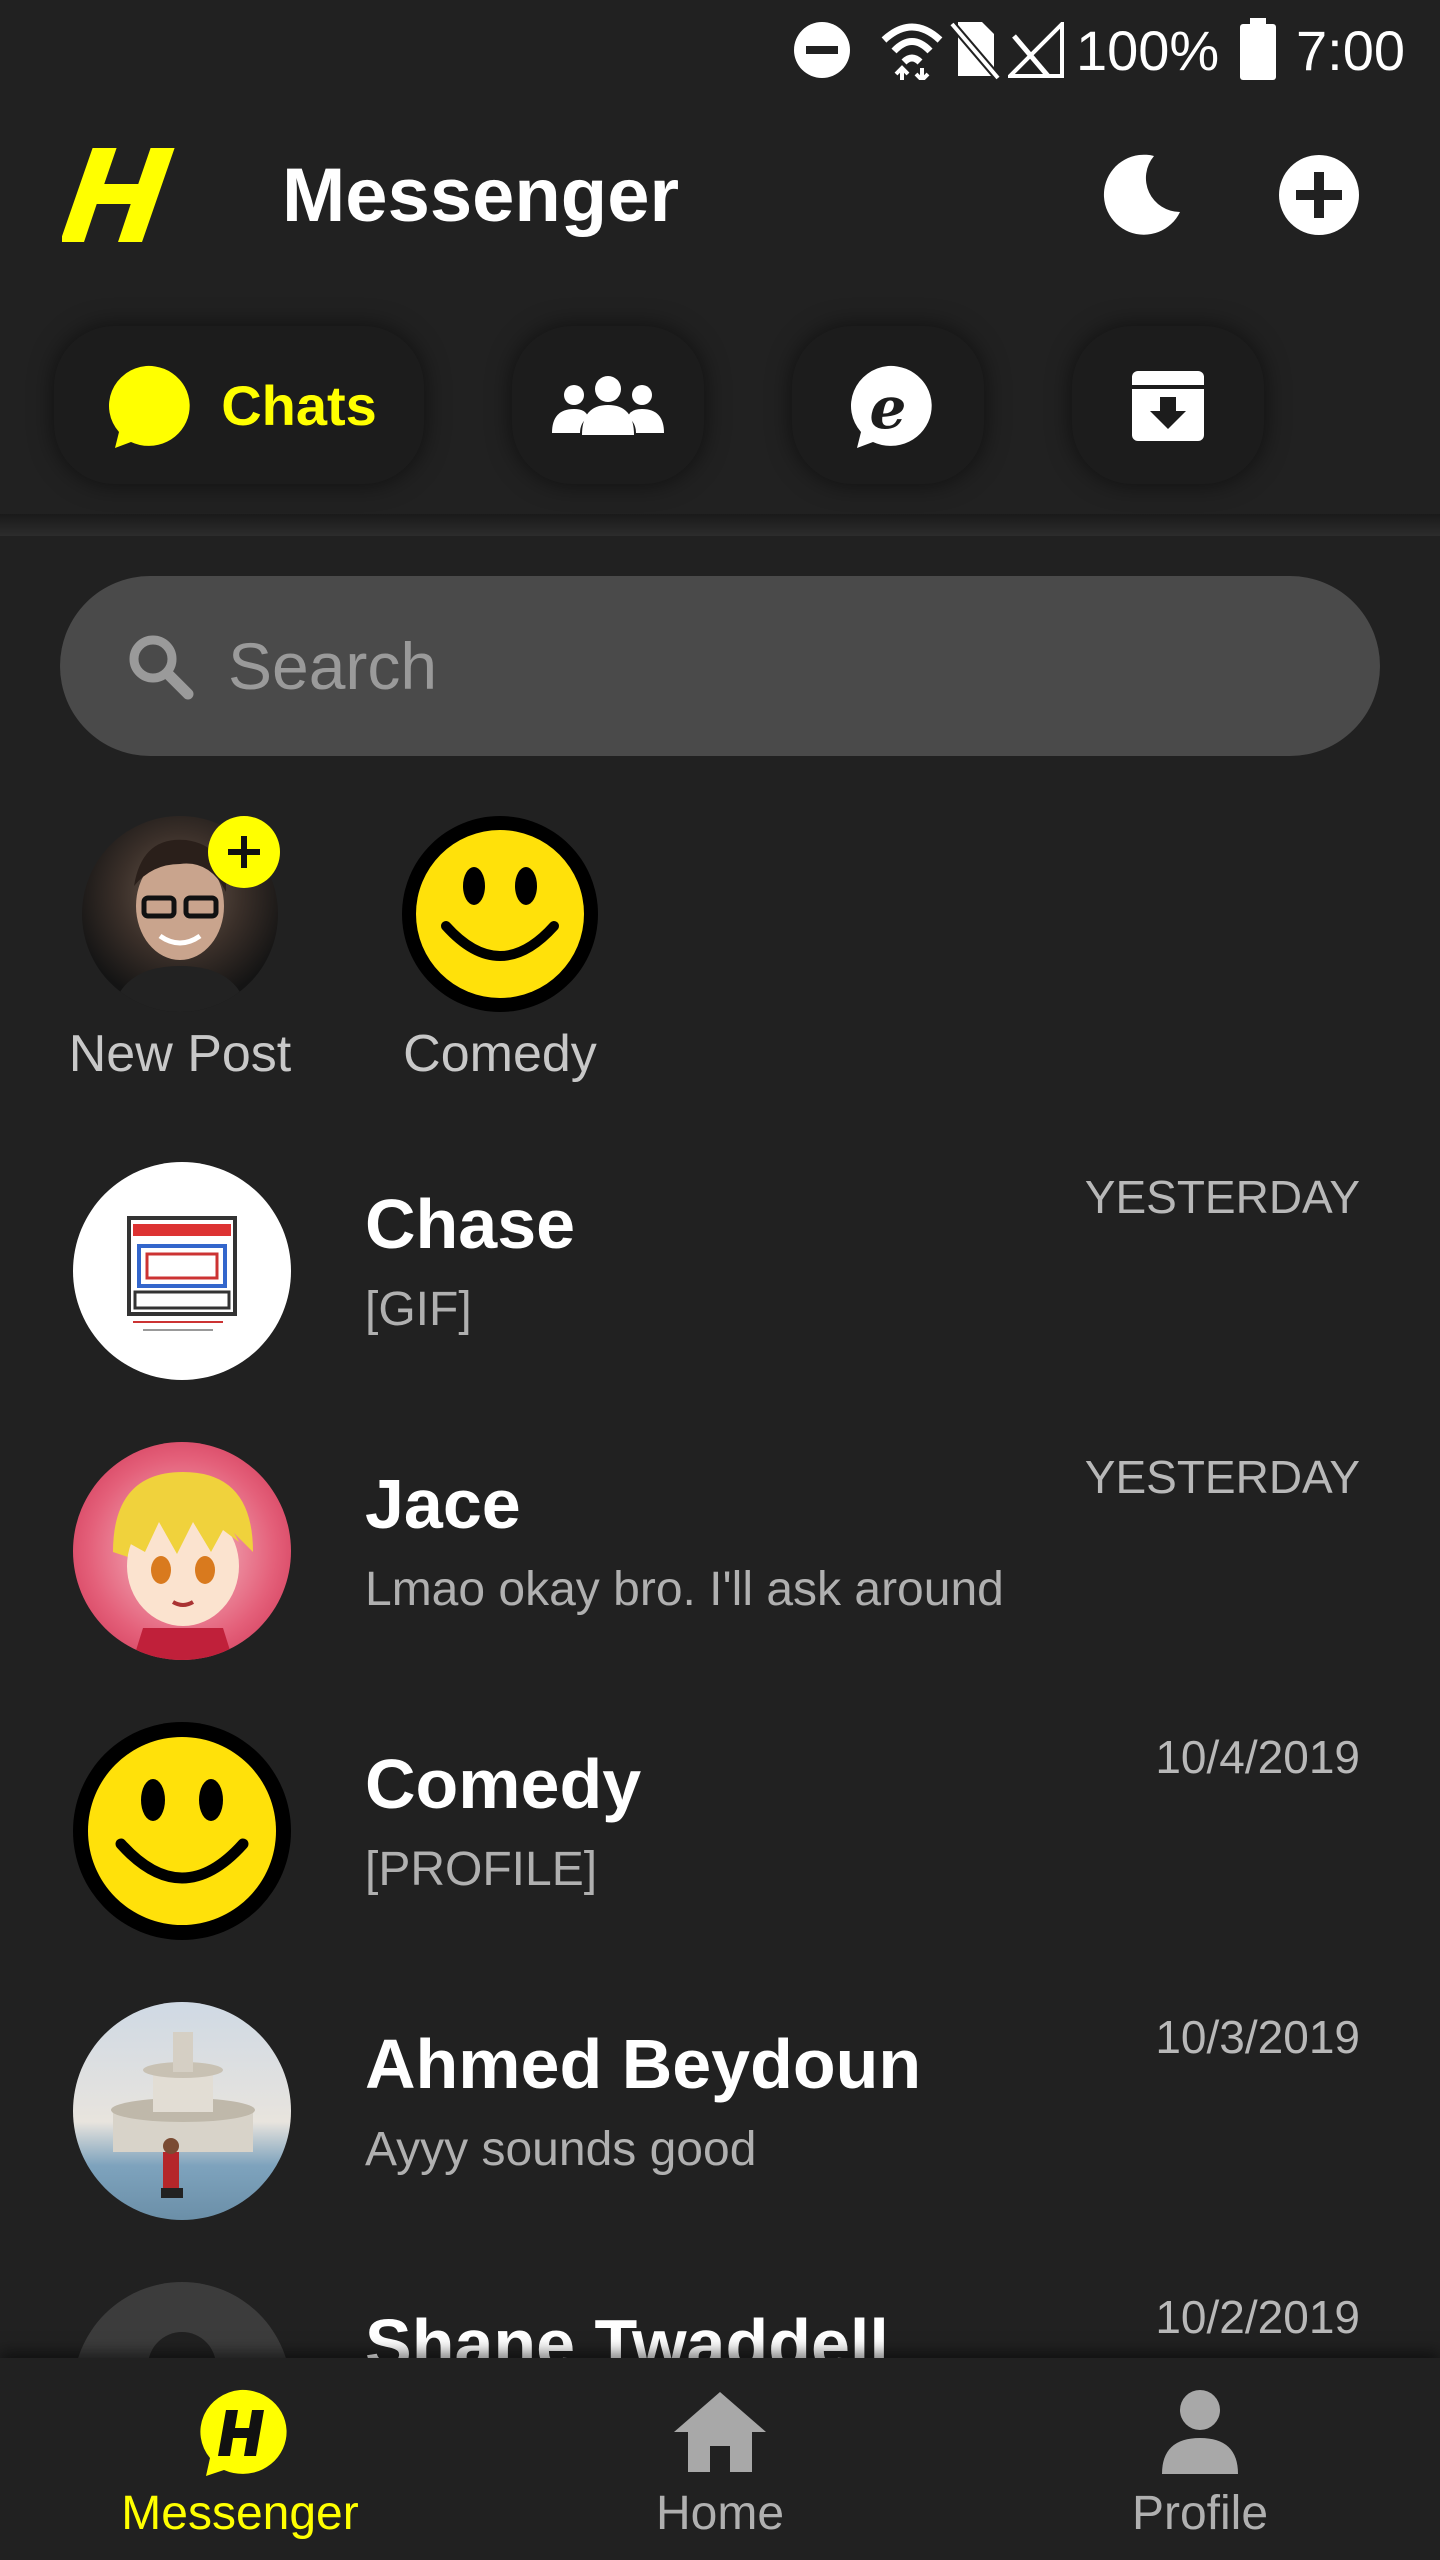  What do you see at coordinates (180, 1054) in the screenshot?
I see `story-label: New Post` at bounding box center [180, 1054].